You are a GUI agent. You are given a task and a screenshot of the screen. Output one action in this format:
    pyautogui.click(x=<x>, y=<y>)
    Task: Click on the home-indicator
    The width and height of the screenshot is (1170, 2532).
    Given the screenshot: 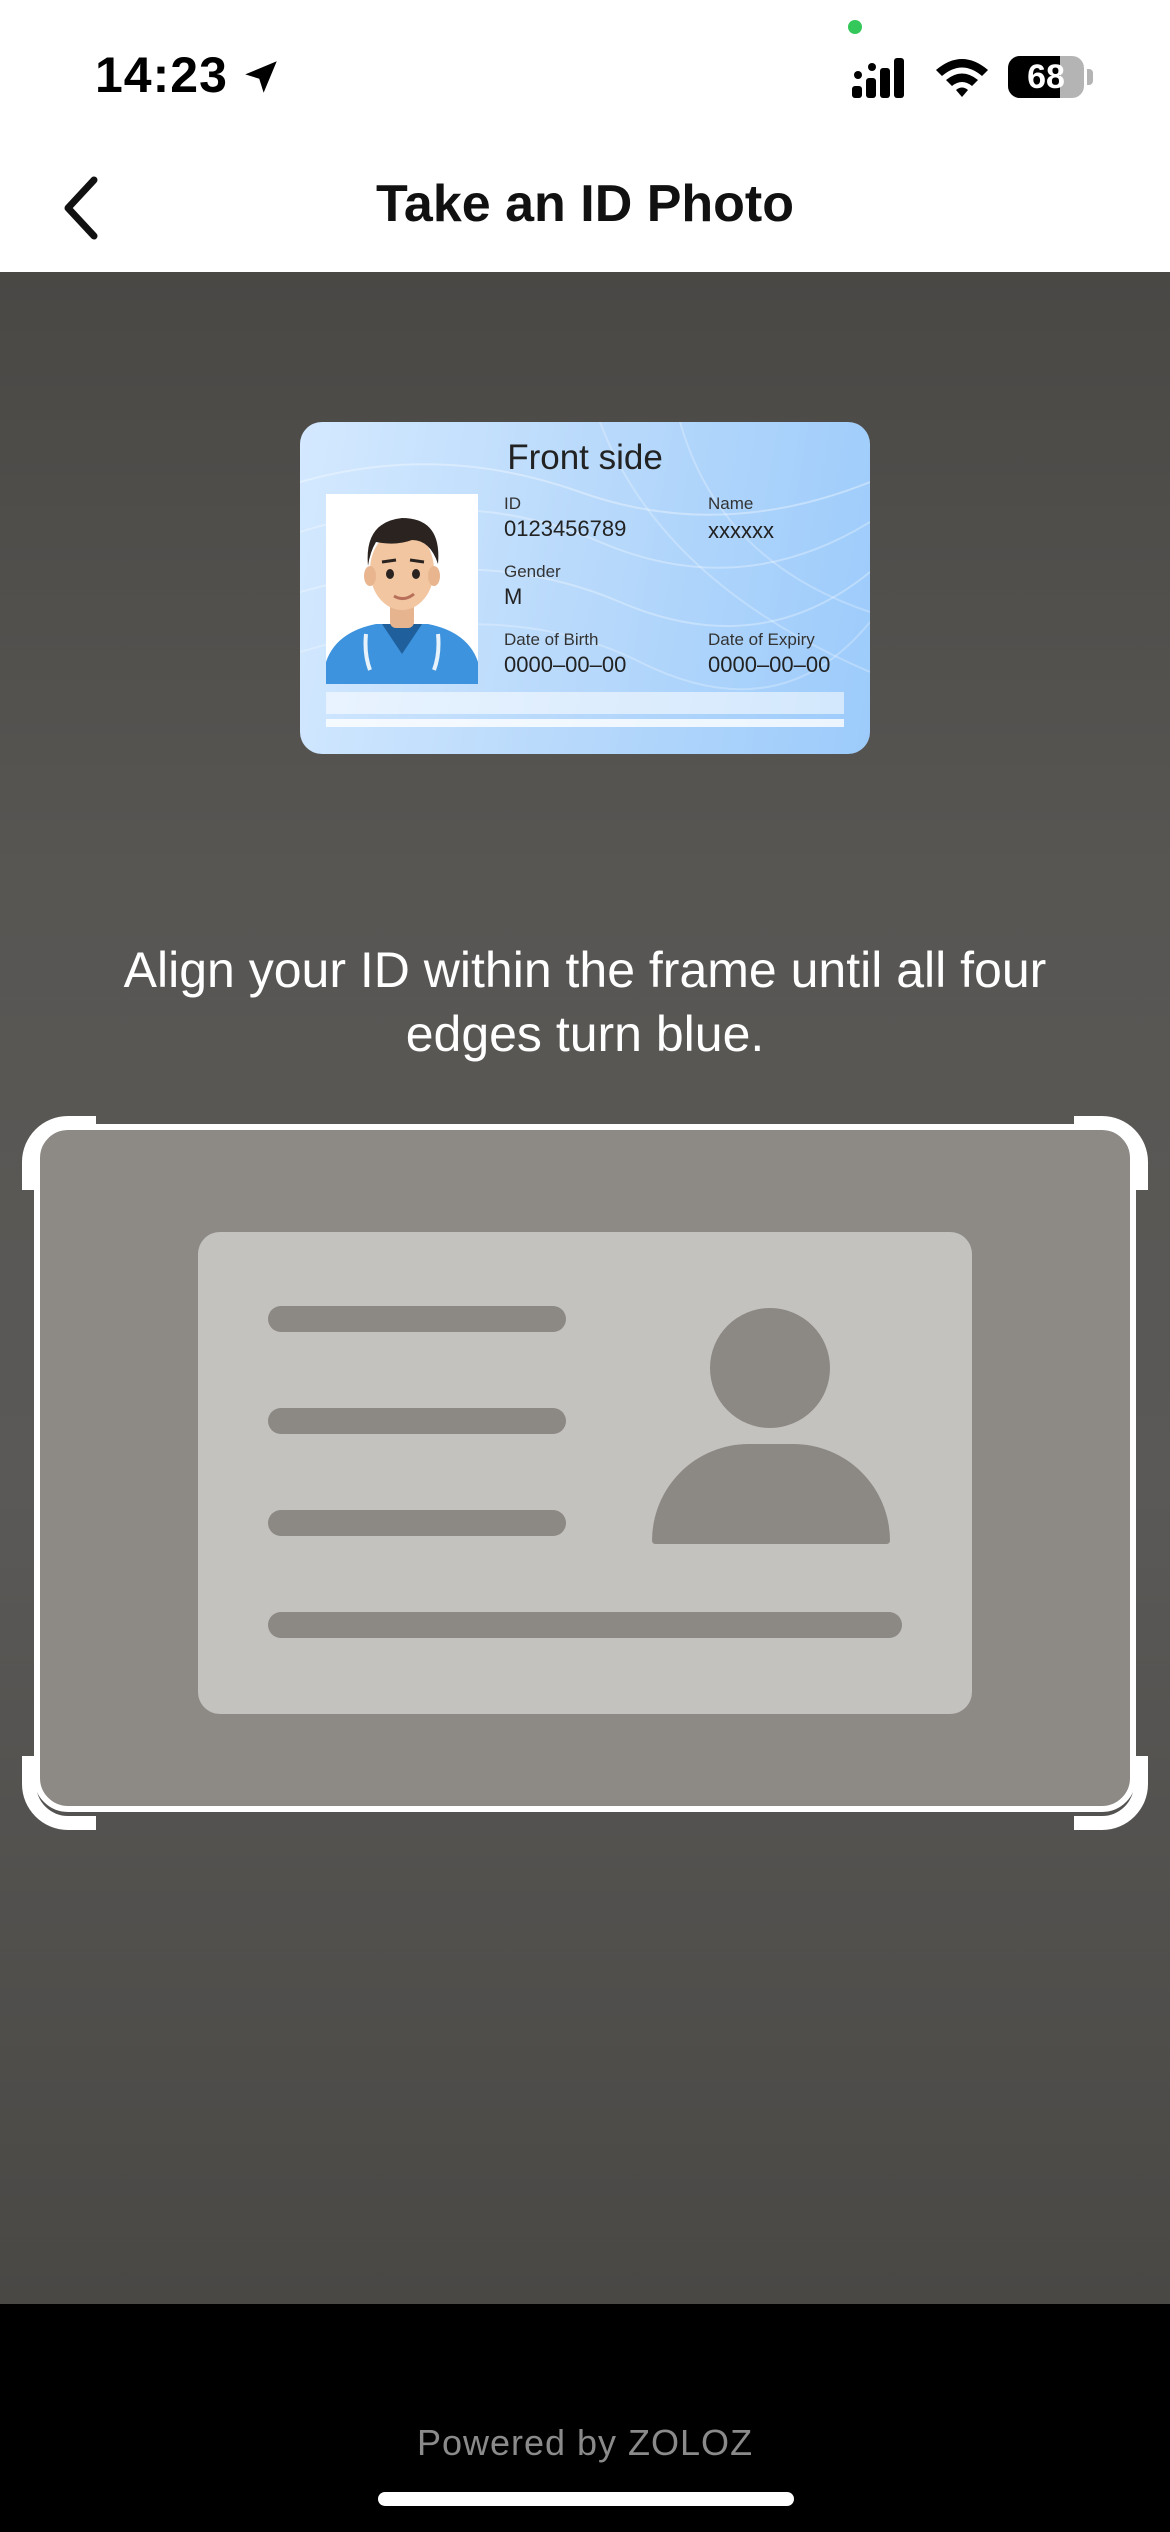 What is the action you would take?
    pyautogui.click(x=586, y=2499)
    